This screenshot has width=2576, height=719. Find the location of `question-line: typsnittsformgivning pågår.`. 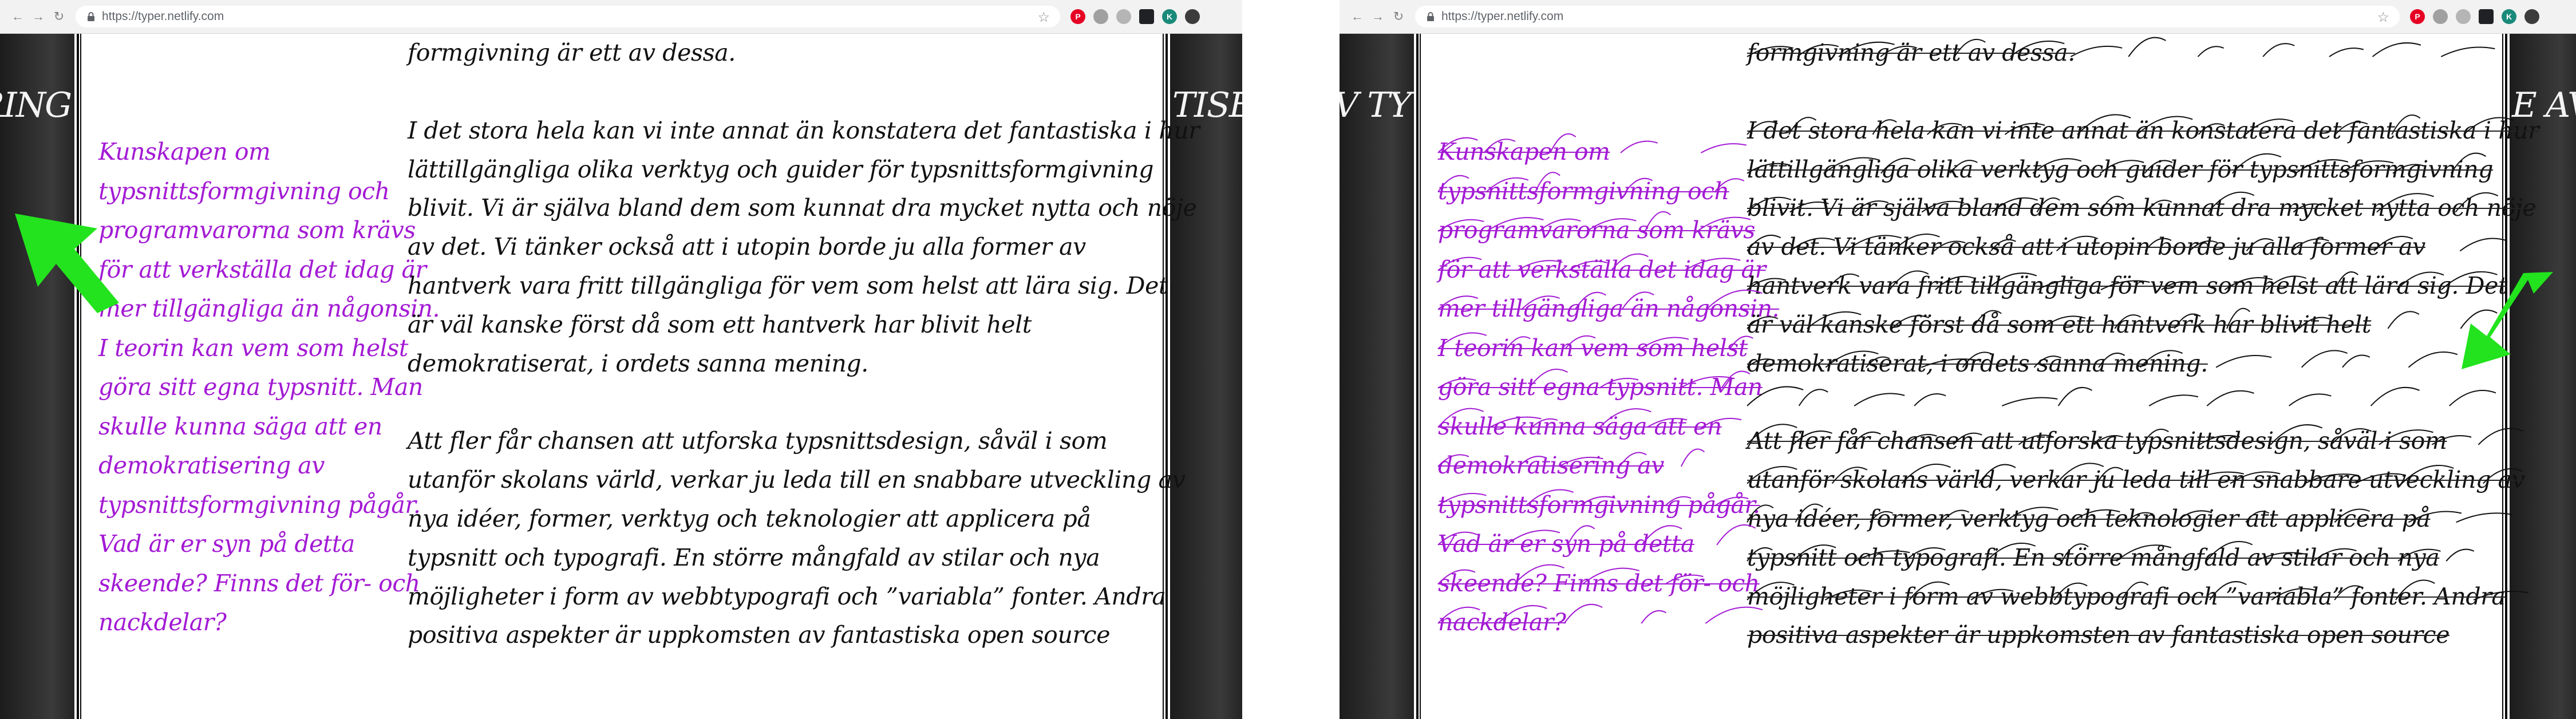

question-line: typsnittsformgivning pågår. is located at coordinates (259, 505).